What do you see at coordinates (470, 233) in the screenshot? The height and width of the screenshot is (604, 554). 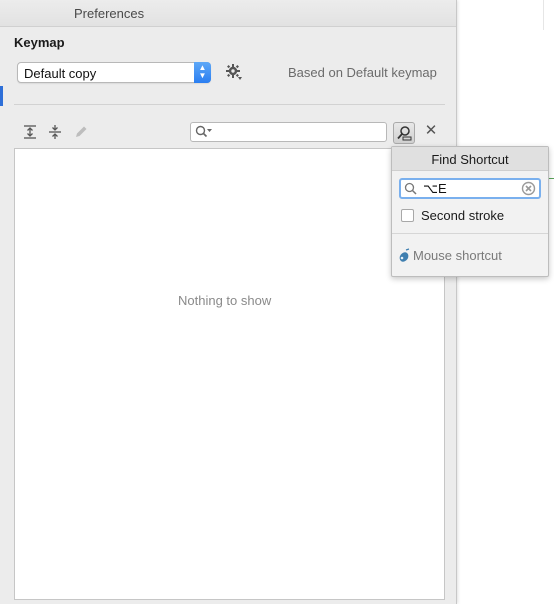 I see `popup-divider` at bounding box center [470, 233].